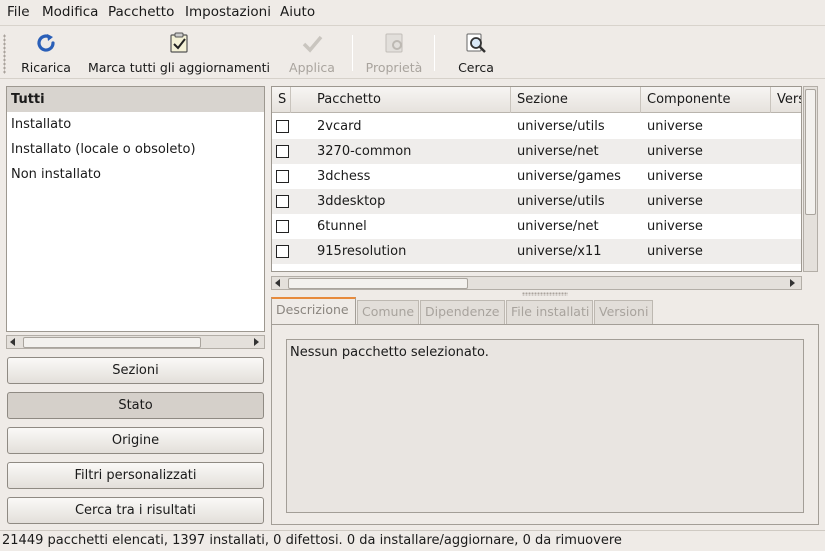 The image size is (825, 551). I want to click on filter-list-hscrollbar, so click(135, 342).